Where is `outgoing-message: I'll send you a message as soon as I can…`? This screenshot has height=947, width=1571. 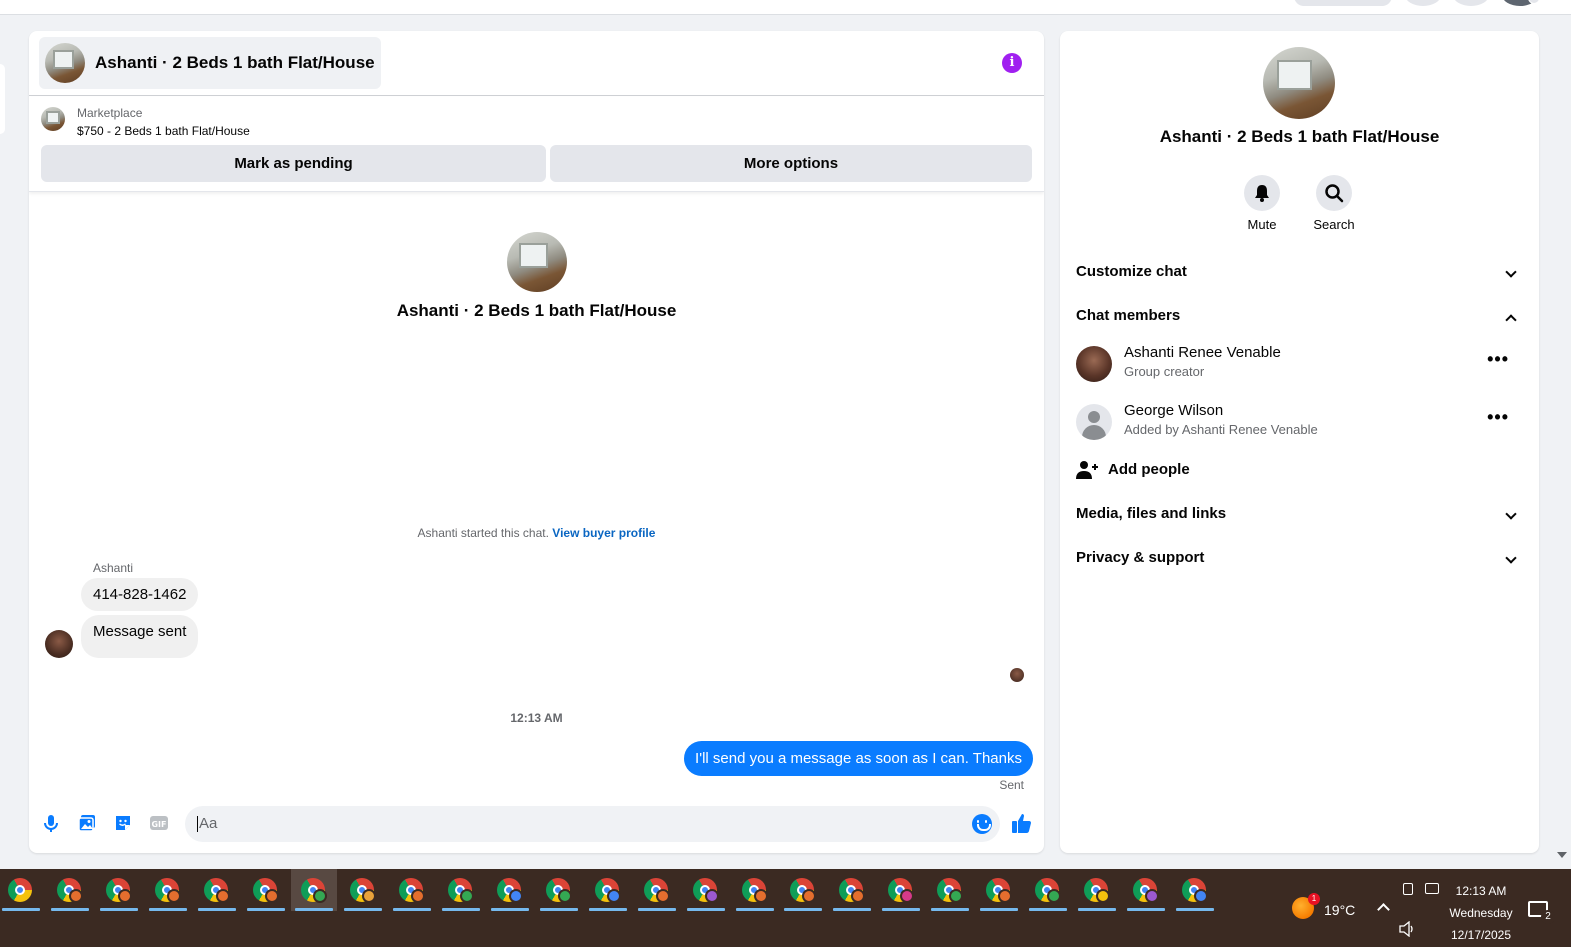 outgoing-message: I'll send you a message as soon as I can… is located at coordinates (858, 758).